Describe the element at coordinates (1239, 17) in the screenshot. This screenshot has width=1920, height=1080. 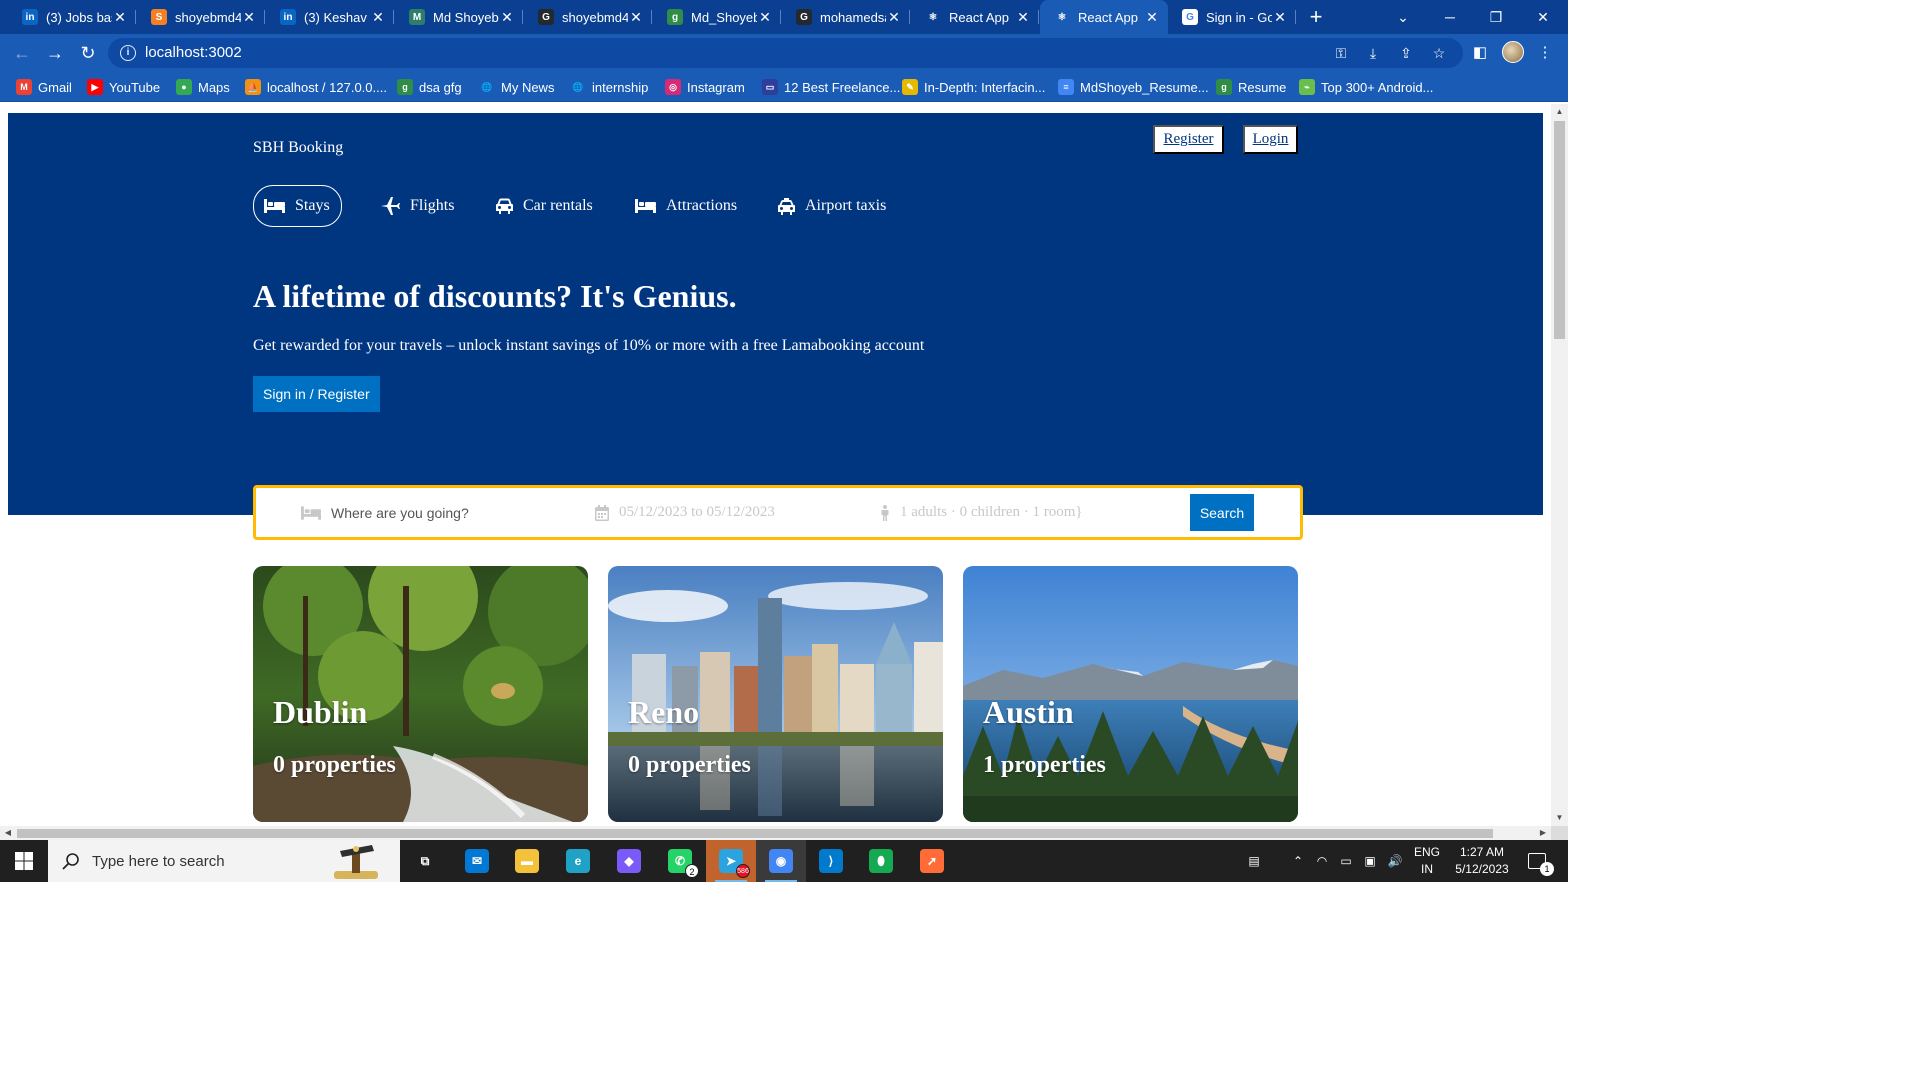
I see `tab-title: Sign in - Go` at that location.